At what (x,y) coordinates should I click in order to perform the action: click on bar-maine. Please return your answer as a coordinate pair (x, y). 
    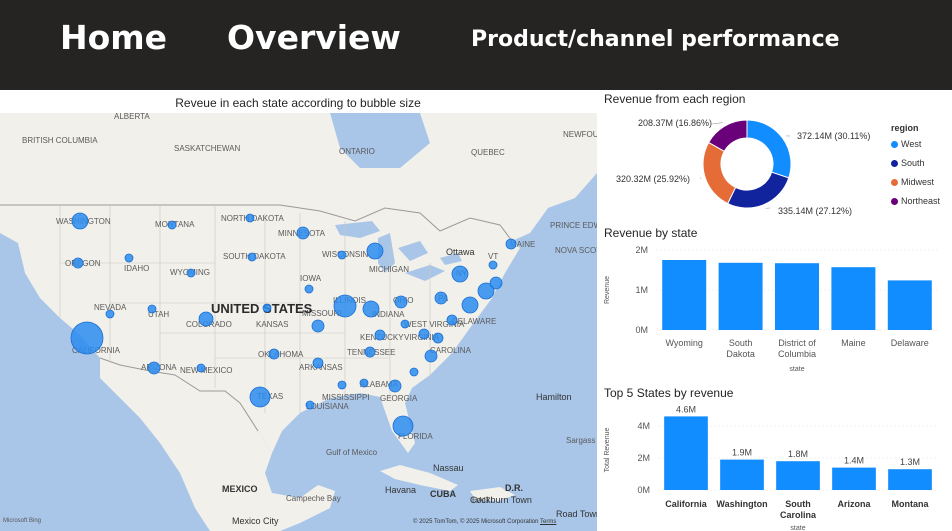
    Looking at the image, I should click on (853, 298).